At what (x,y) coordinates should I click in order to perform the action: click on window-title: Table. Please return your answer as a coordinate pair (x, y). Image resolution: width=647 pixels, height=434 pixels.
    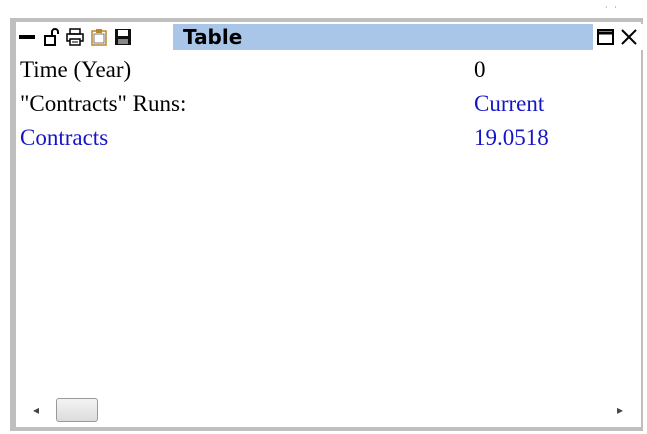
    Looking at the image, I should click on (213, 37).